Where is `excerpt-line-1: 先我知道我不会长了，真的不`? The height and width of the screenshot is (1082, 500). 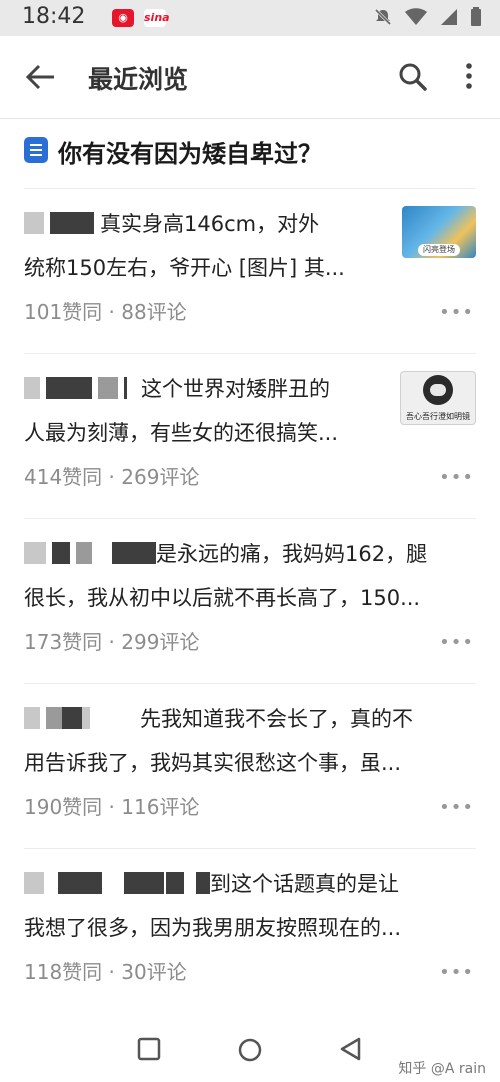
excerpt-line-1: 先我知道我不会长了，真的不 is located at coordinates (250, 719).